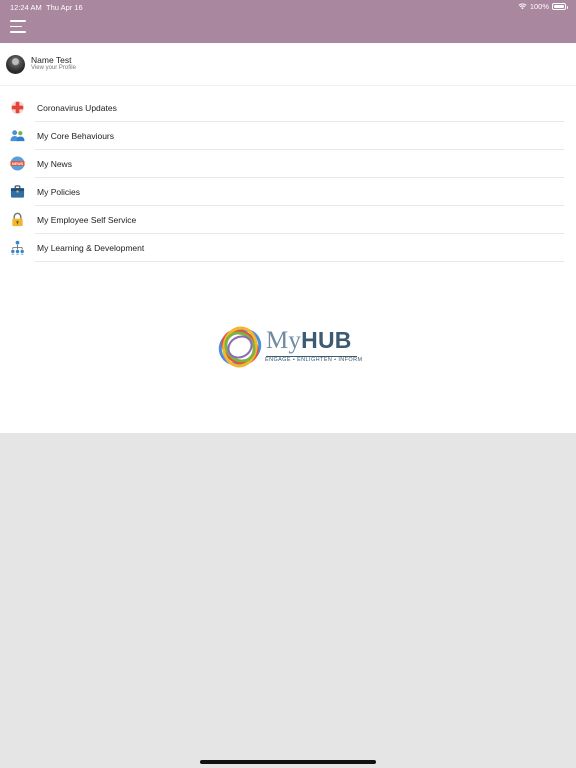 Image resolution: width=576 pixels, height=768 pixels. Describe the element at coordinates (17, 107) in the screenshot. I see `medical-cross-icon` at that location.